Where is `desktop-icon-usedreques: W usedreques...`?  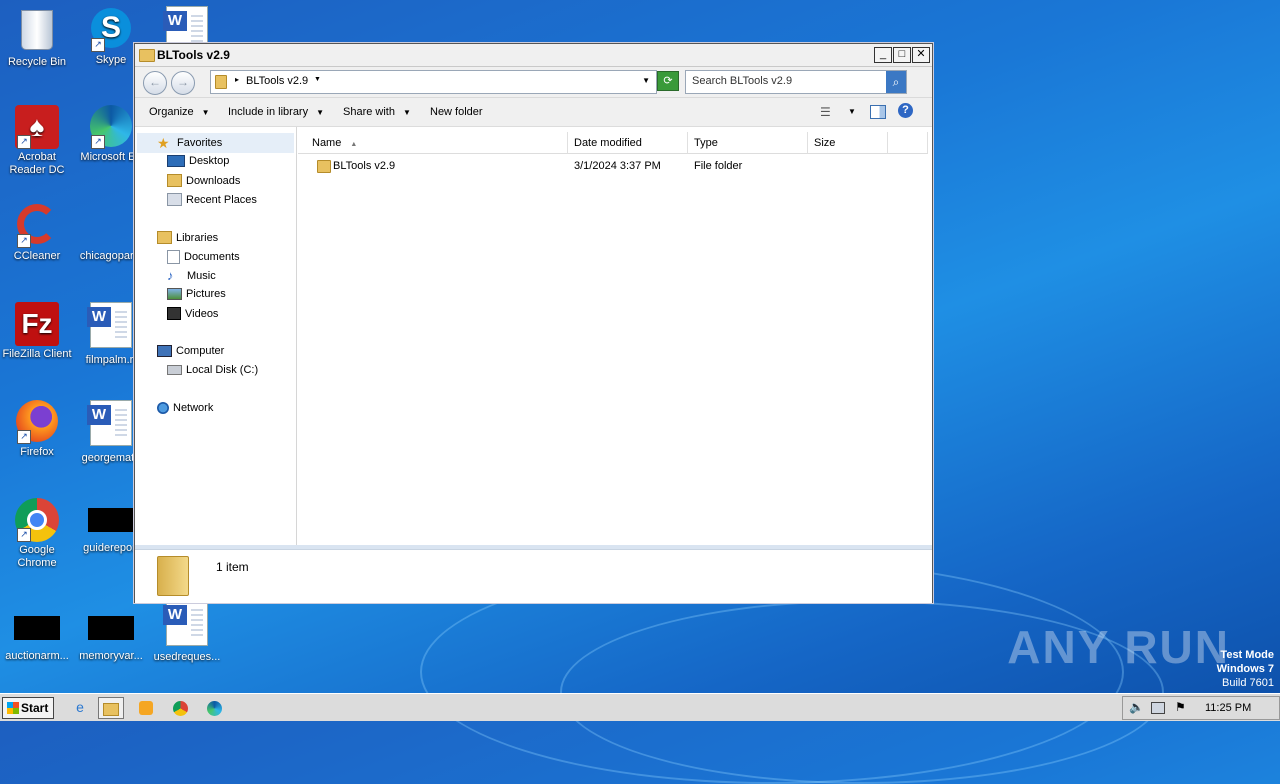 desktop-icon-usedreques: W usedreques... is located at coordinates (187, 632).